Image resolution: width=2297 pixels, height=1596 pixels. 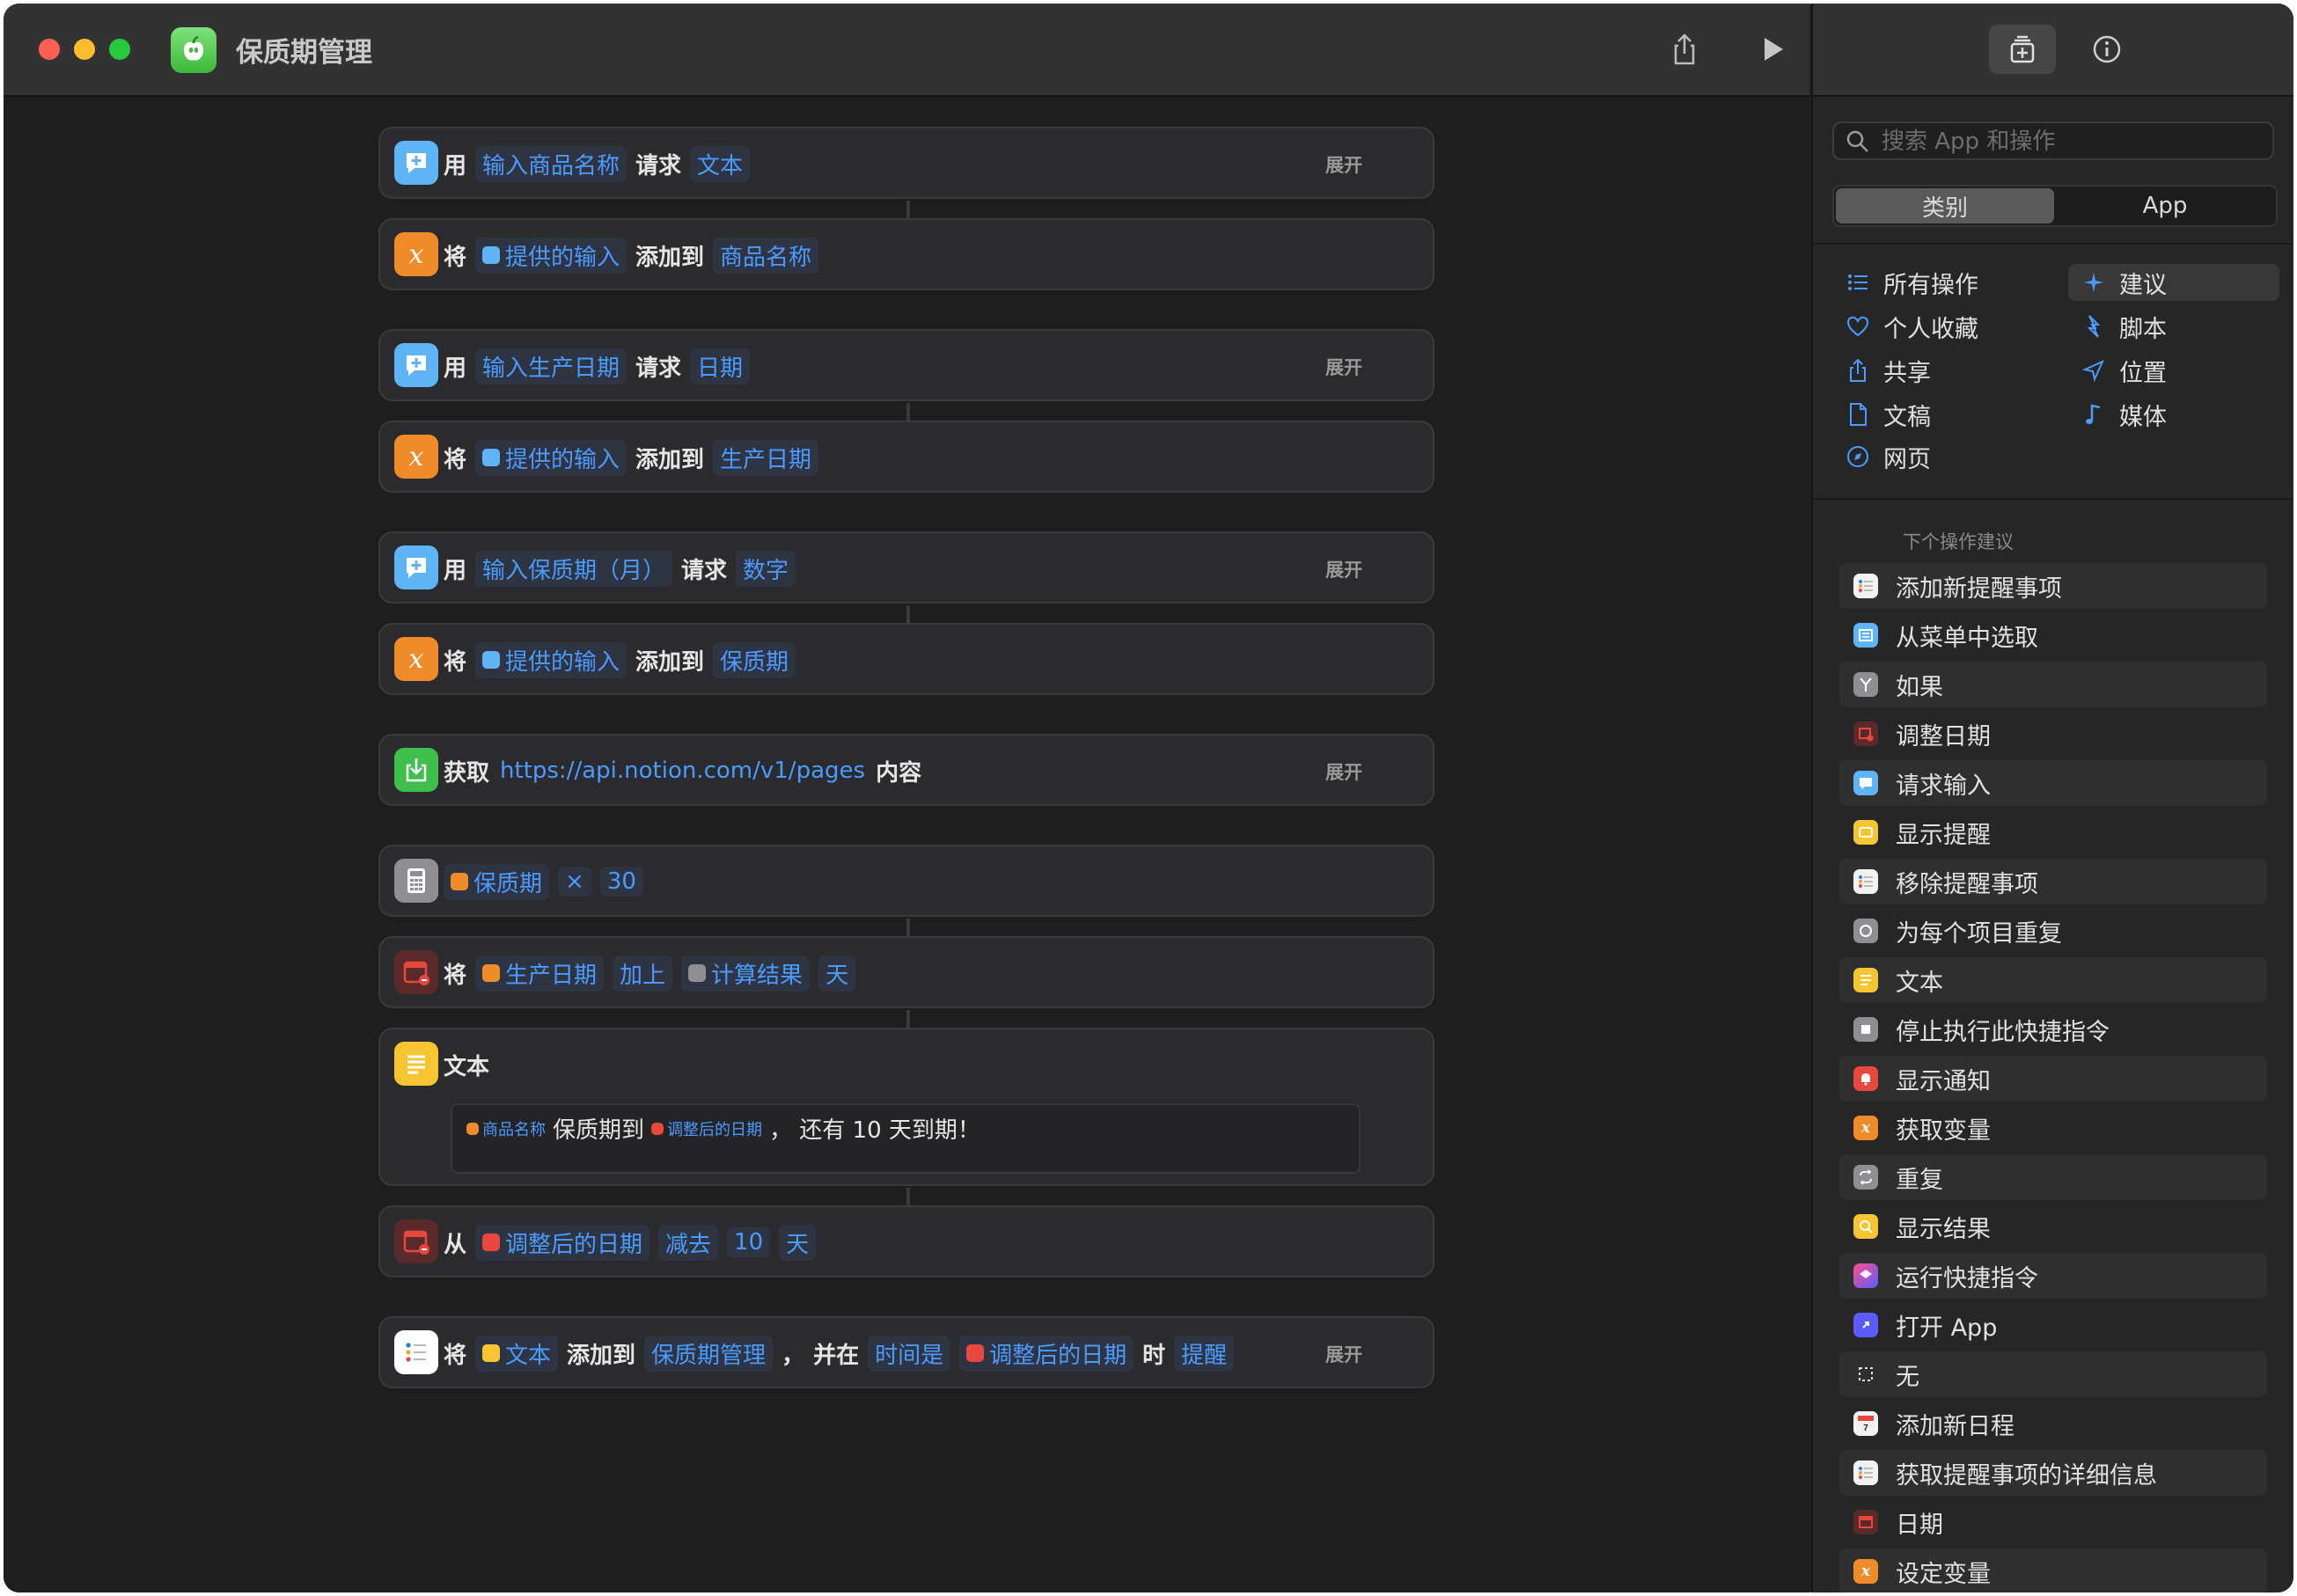 I want to click on operation-token: 减去, so click(x=688, y=1242).